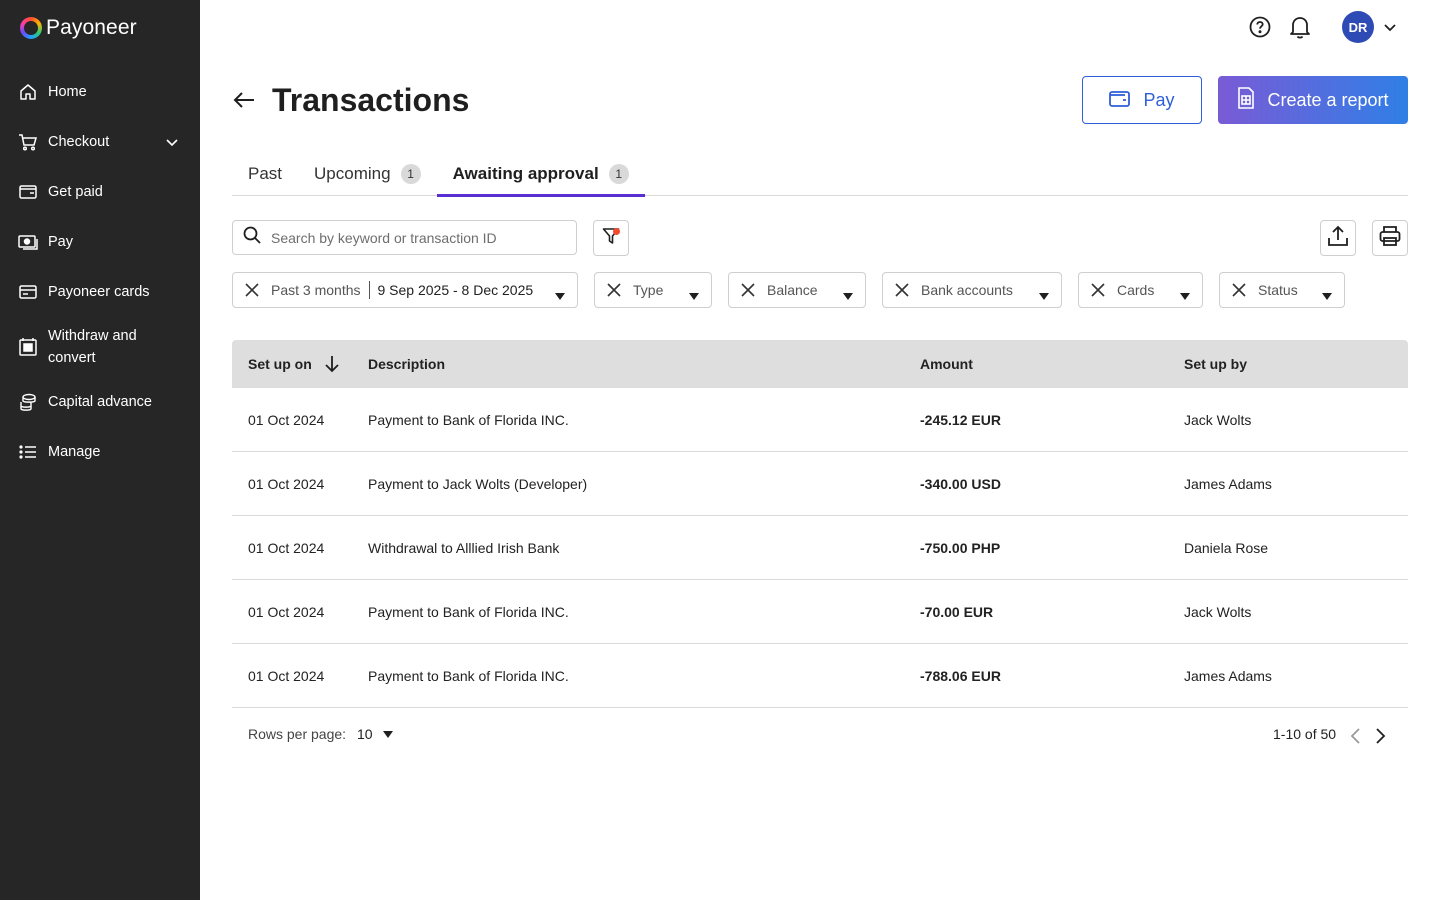  Describe the element at coordinates (28, 292) in the screenshot. I see `card-icon` at that location.